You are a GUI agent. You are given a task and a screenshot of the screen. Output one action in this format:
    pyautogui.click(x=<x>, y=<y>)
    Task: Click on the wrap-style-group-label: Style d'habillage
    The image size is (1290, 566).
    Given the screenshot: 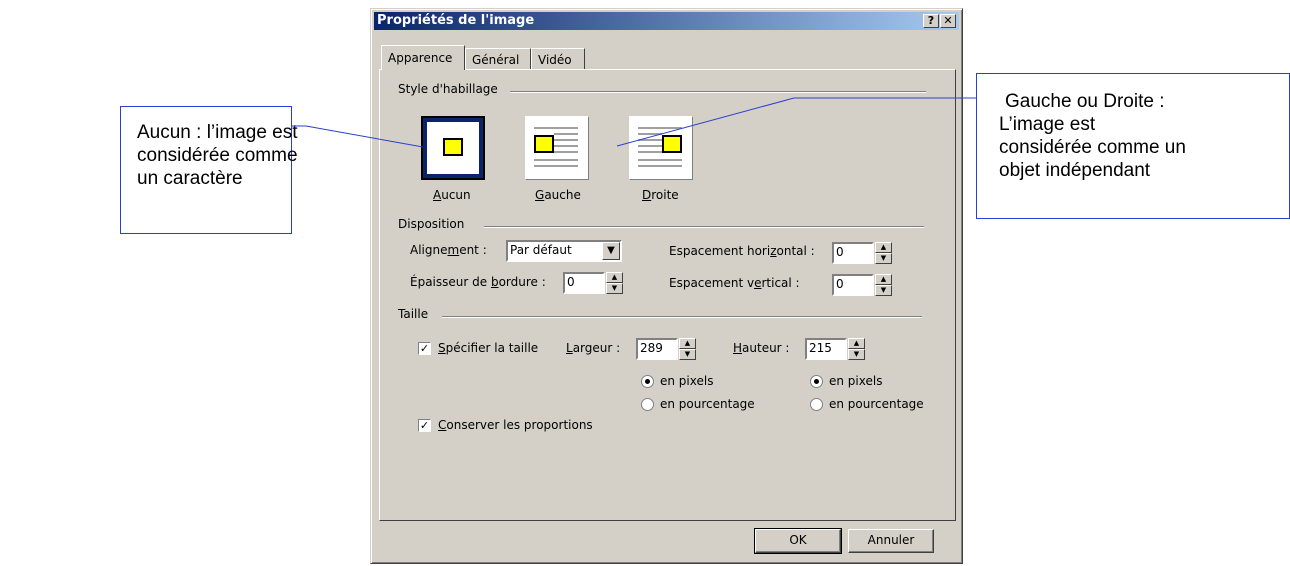 What is the action you would take?
    pyautogui.click(x=448, y=89)
    